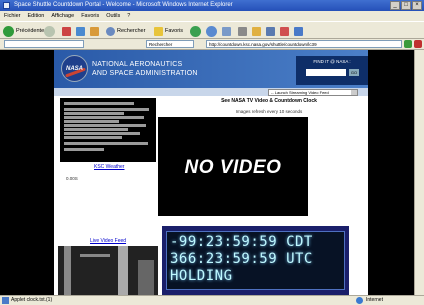 This screenshot has width=424, height=305. I want to click on research-button, so click(298, 31).